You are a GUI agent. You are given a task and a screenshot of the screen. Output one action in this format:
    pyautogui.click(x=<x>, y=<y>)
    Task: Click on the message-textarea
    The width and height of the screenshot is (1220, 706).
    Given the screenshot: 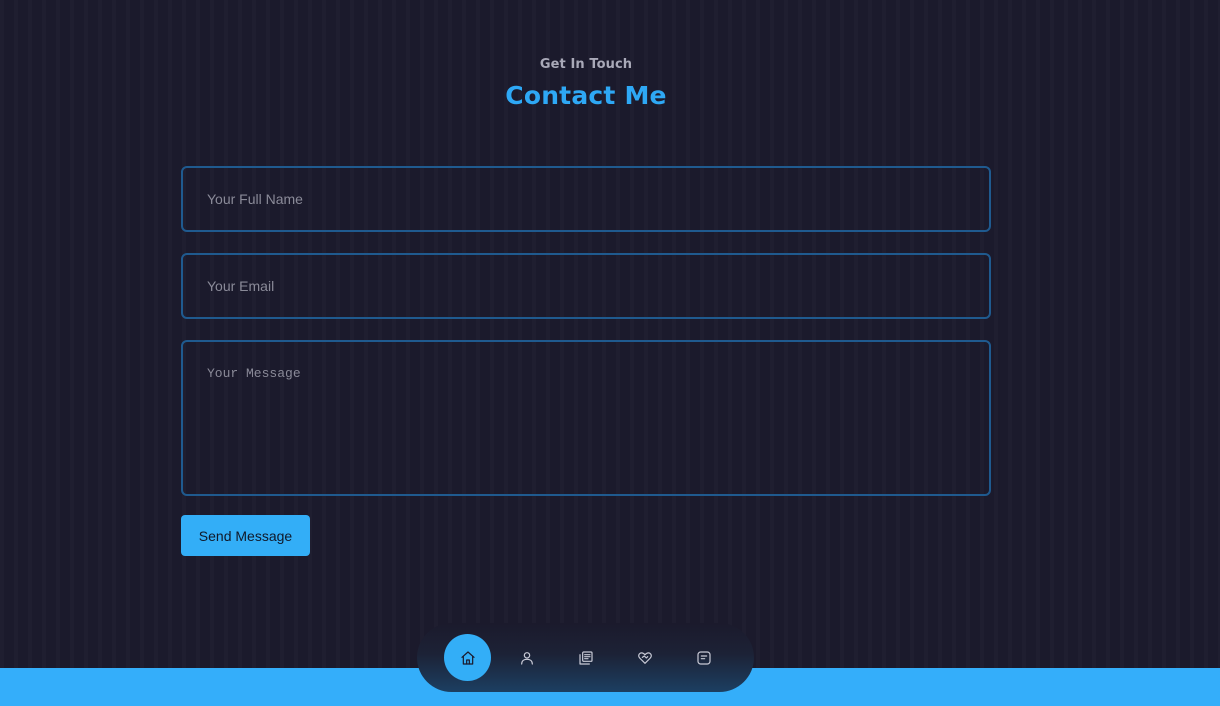 What is the action you would take?
    pyautogui.click(x=586, y=418)
    